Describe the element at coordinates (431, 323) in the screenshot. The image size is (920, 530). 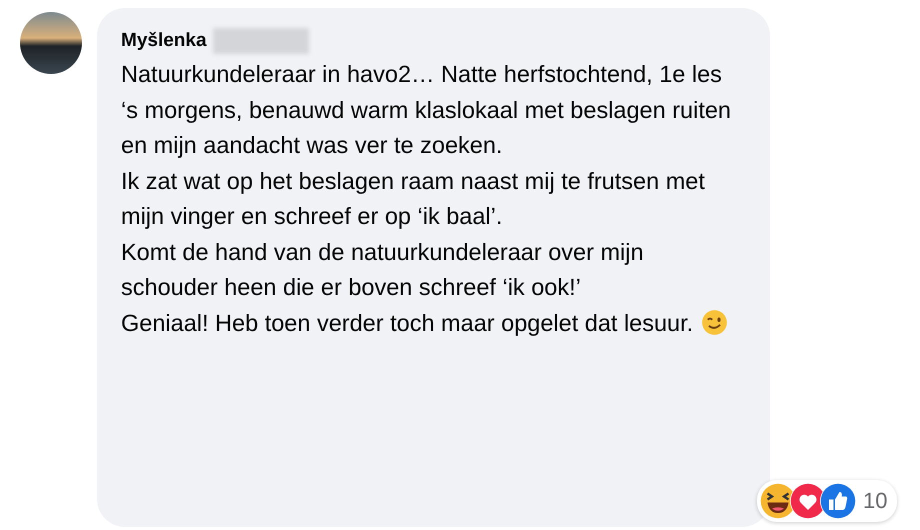
I see `comment-text: Geniaal! Heb toen verder toch maar opgelet dat lesuur.` at that location.